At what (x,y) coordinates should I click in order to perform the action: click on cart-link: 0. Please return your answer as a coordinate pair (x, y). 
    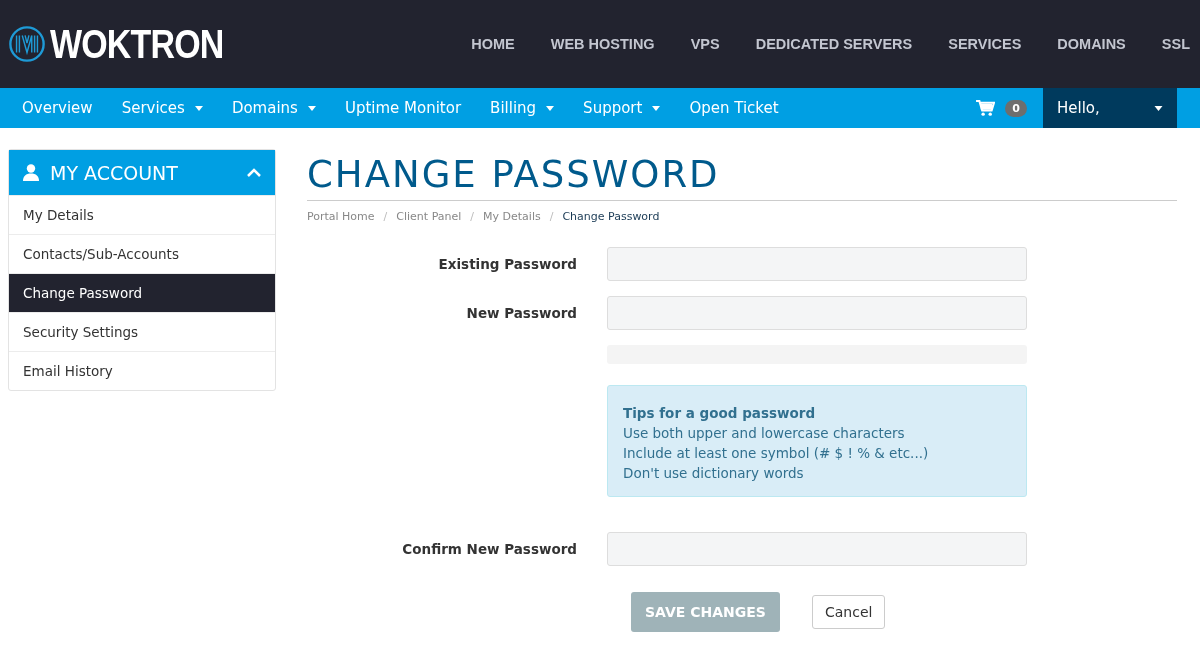
    Looking at the image, I should click on (1001, 108).